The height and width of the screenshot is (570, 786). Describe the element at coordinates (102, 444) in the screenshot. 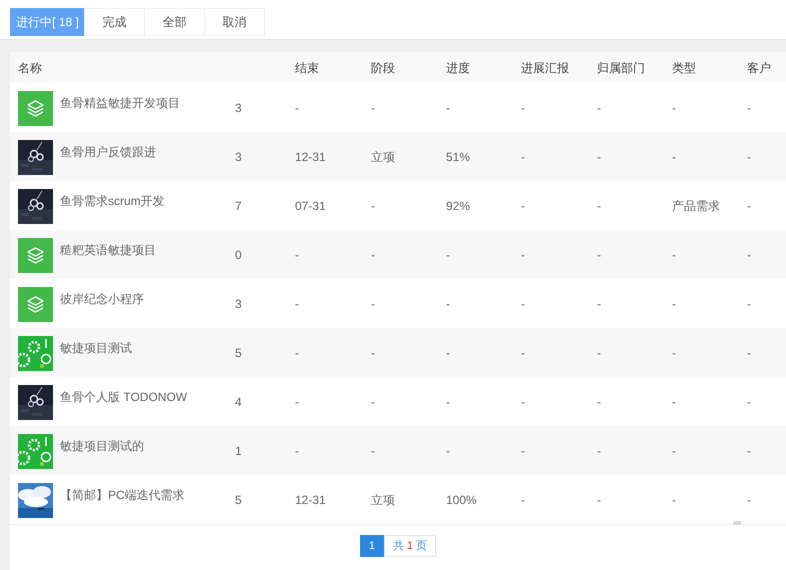

I see `project-name: 敏捷项目测试的` at that location.